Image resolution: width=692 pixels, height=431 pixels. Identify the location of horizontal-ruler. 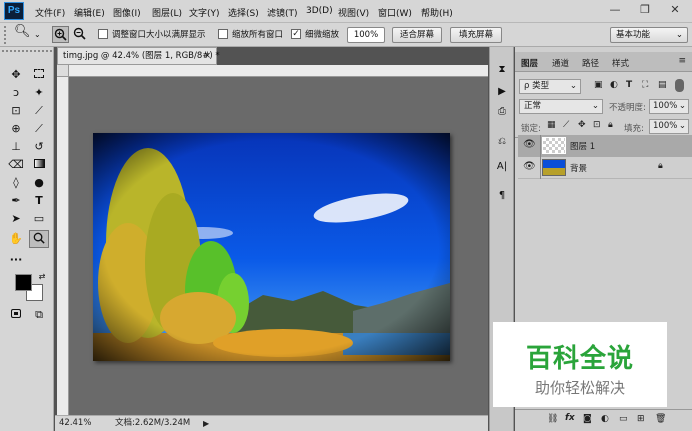
(272, 71).